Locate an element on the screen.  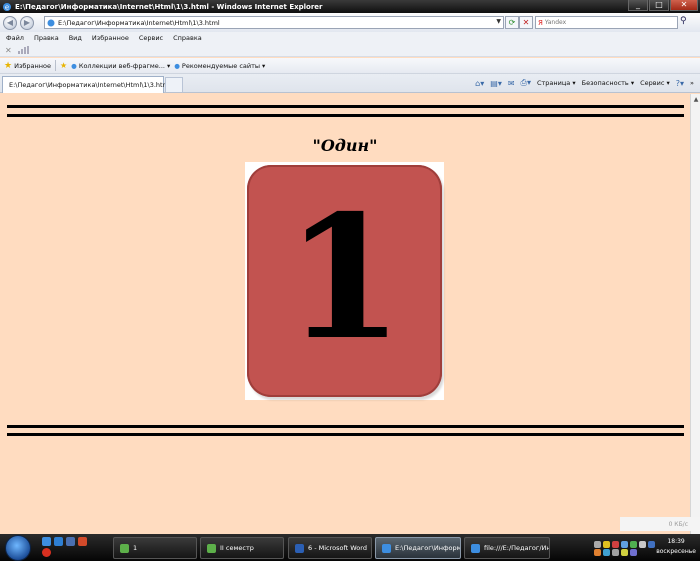
menu-bar: Файл Правка Вид Избранное Сервис Справка is located at coordinates (350, 38).